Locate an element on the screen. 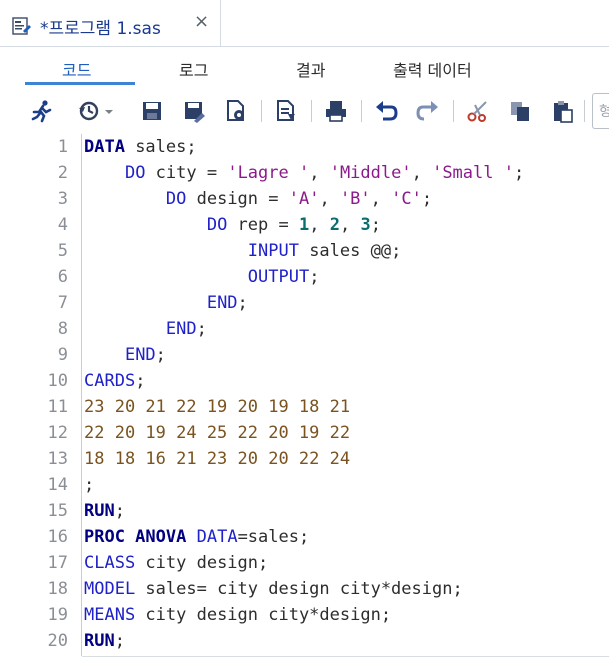 The width and height of the screenshot is (609, 657). code-line: 1 DATA sales; is located at coordinates (304, 147).